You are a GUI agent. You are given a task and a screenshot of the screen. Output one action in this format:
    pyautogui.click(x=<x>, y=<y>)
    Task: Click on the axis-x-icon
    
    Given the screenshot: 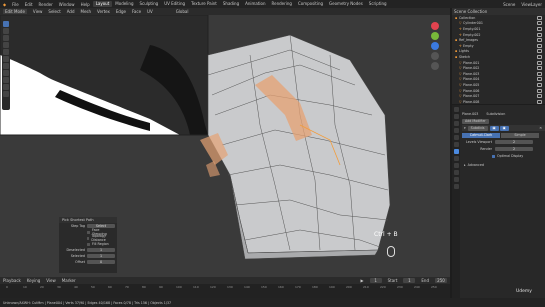 What is the action you would take?
    pyautogui.click(x=435, y=26)
    